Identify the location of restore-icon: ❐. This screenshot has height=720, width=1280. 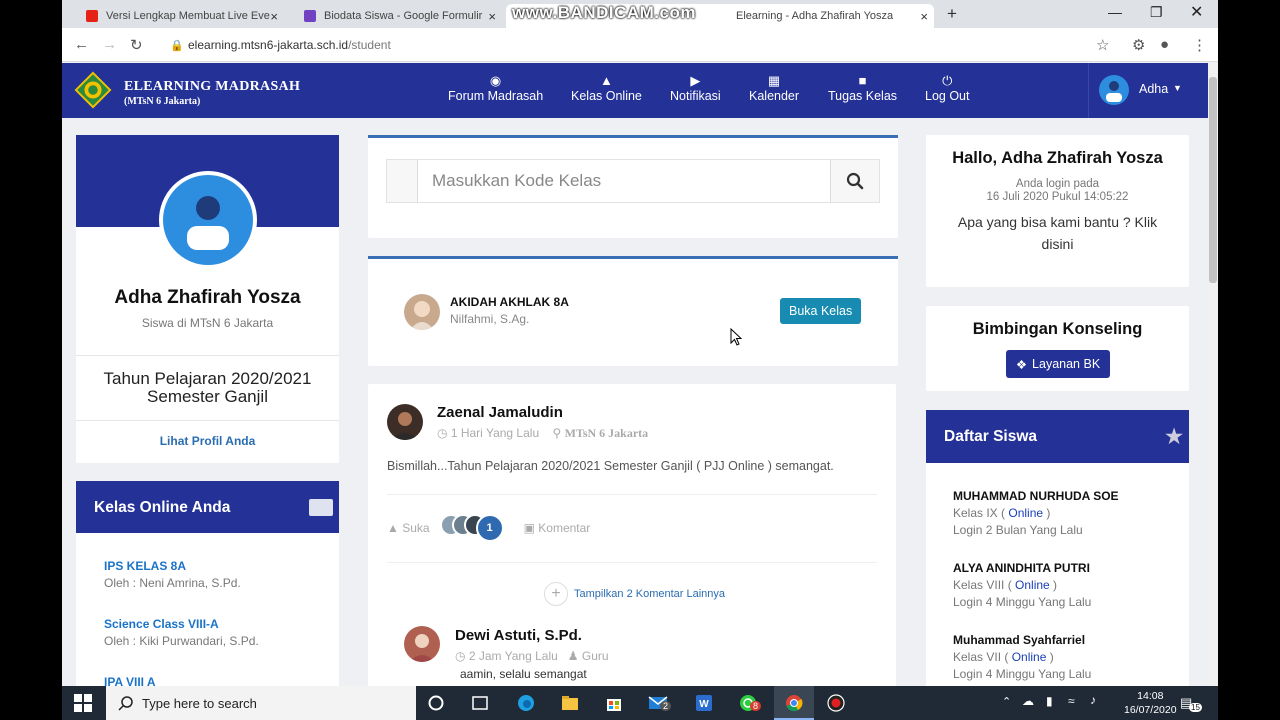
(1156, 12).